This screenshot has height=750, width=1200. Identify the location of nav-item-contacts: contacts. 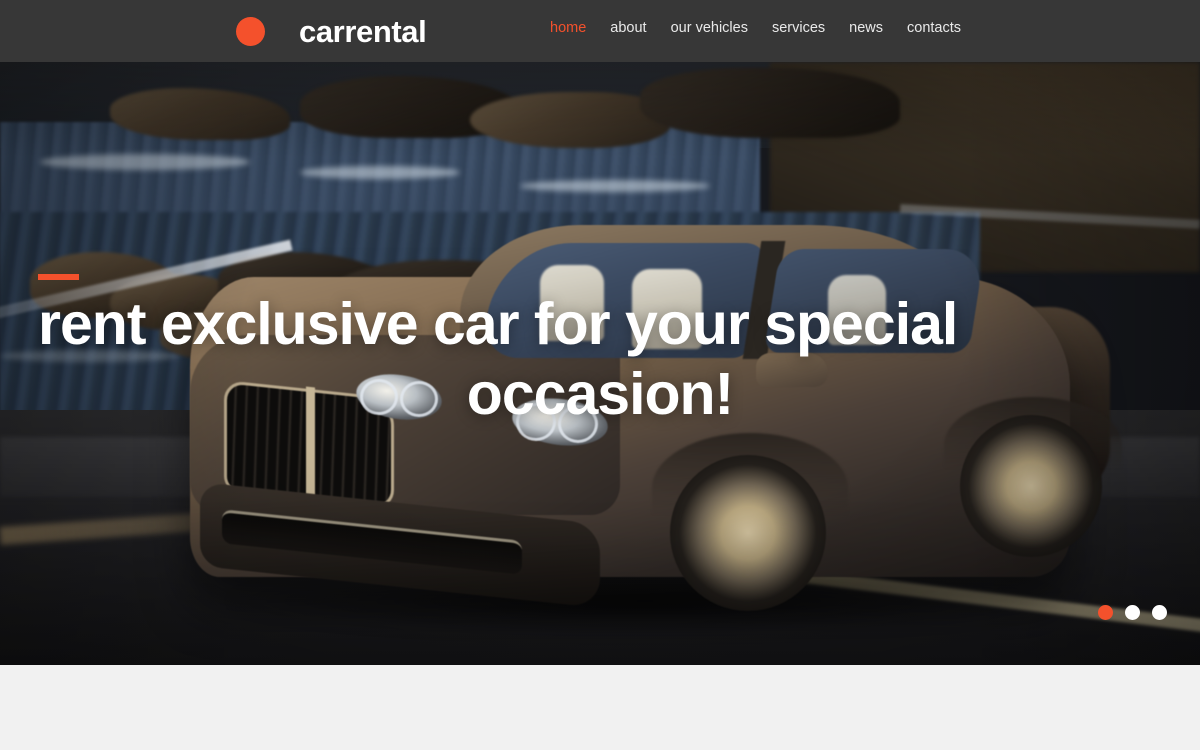
(934, 28).